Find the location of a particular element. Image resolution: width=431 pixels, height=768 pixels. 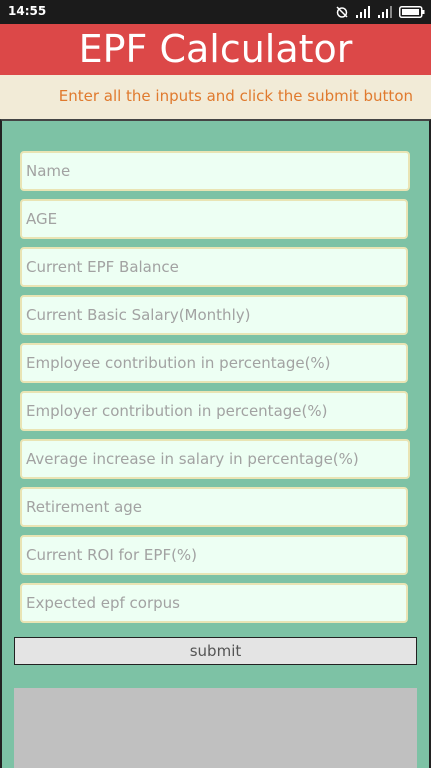

app-title: EPF Calculator is located at coordinates (215, 49).